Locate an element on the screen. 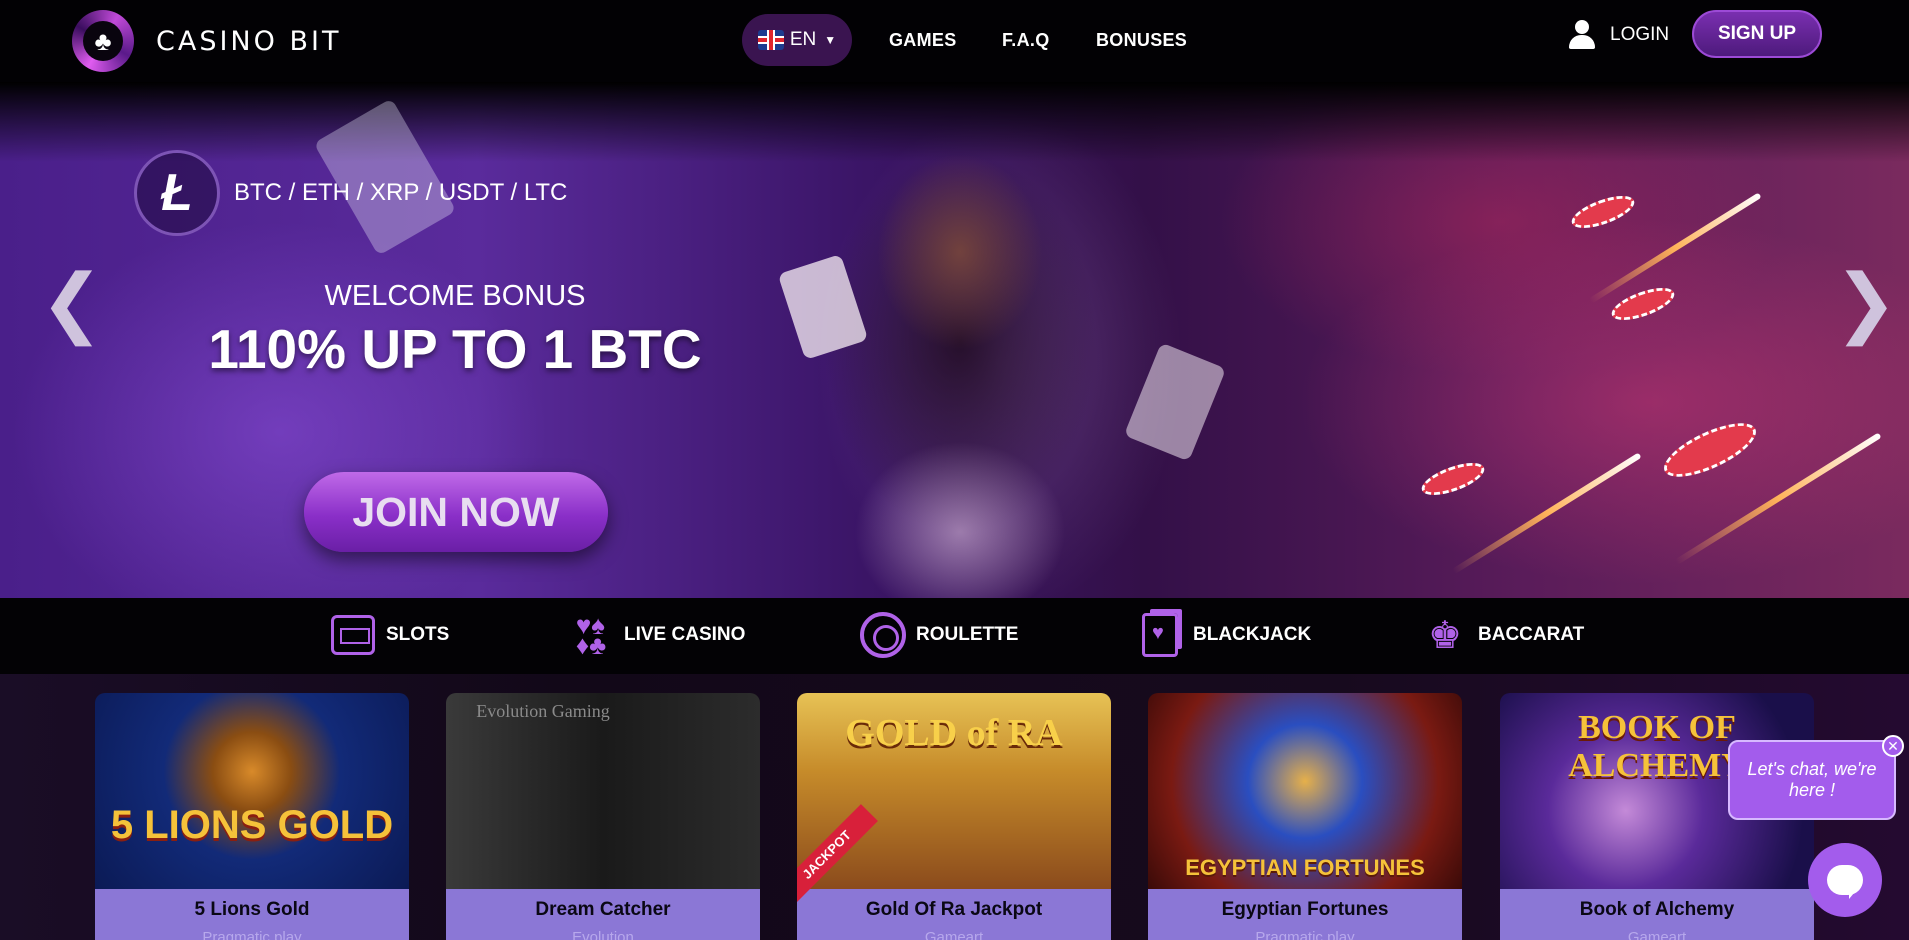  game-thumbnail: EGYPTIAN FORTUNES is located at coordinates (1305, 791).